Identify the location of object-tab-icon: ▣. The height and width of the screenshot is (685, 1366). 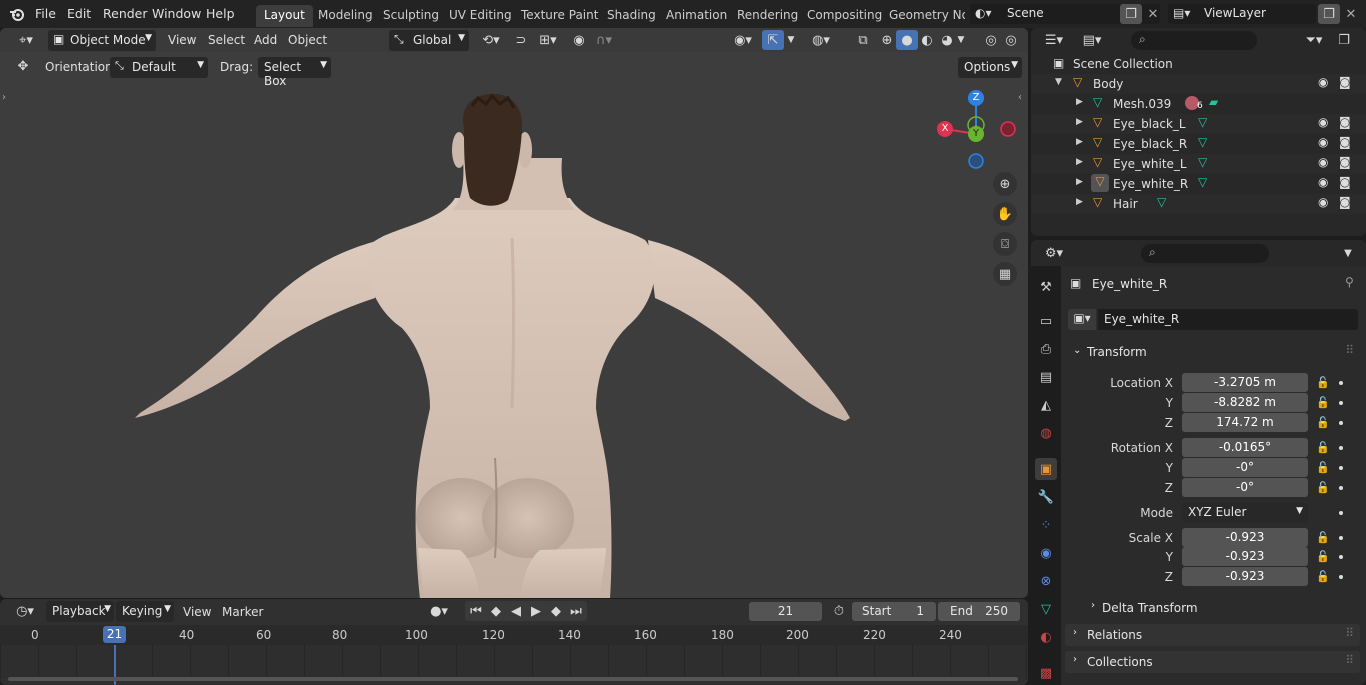
(1046, 469).